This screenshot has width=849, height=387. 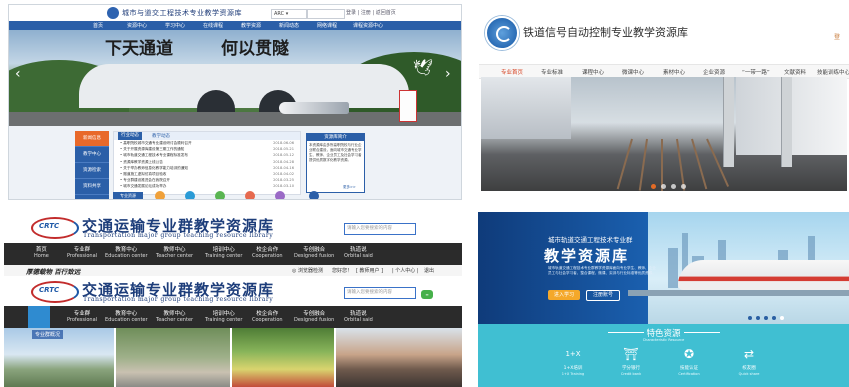 What do you see at coordinates (130, 136) in the screenshot?
I see `tab-industry-news: 行业动态` at bounding box center [130, 136].